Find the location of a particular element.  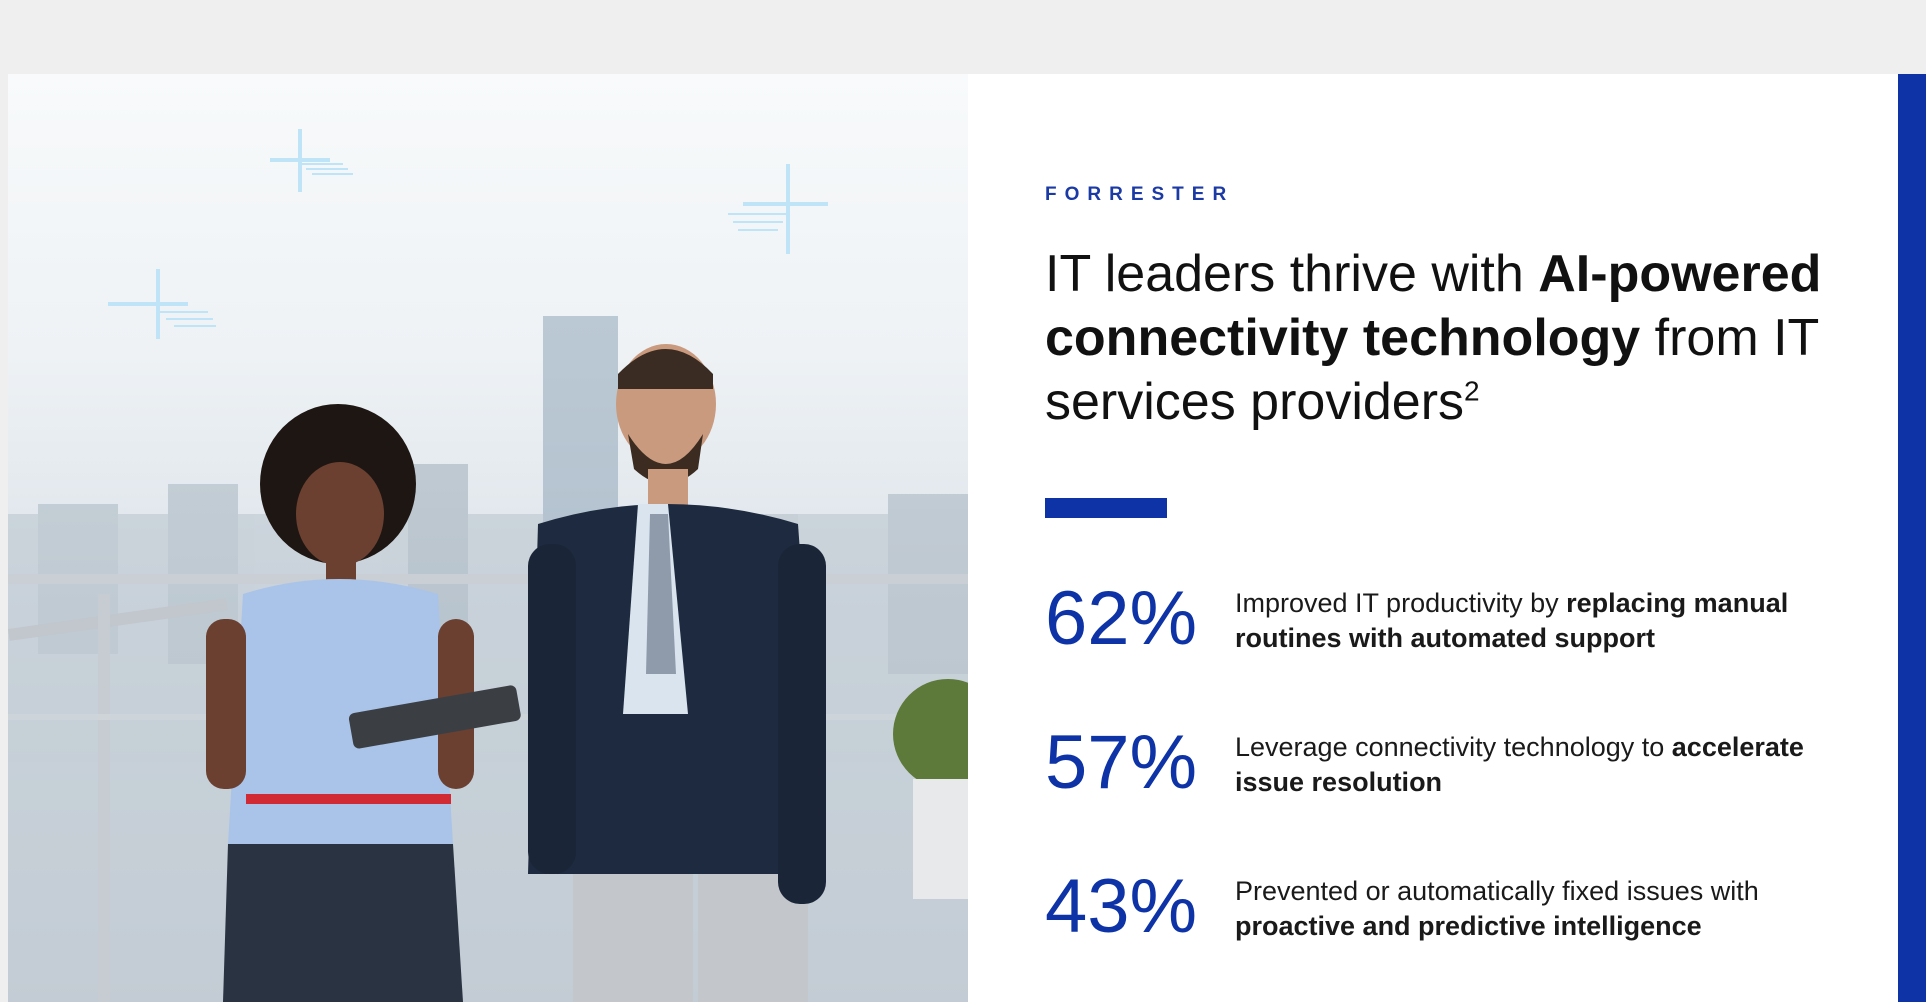

accent-divider is located at coordinates (1106, 508).